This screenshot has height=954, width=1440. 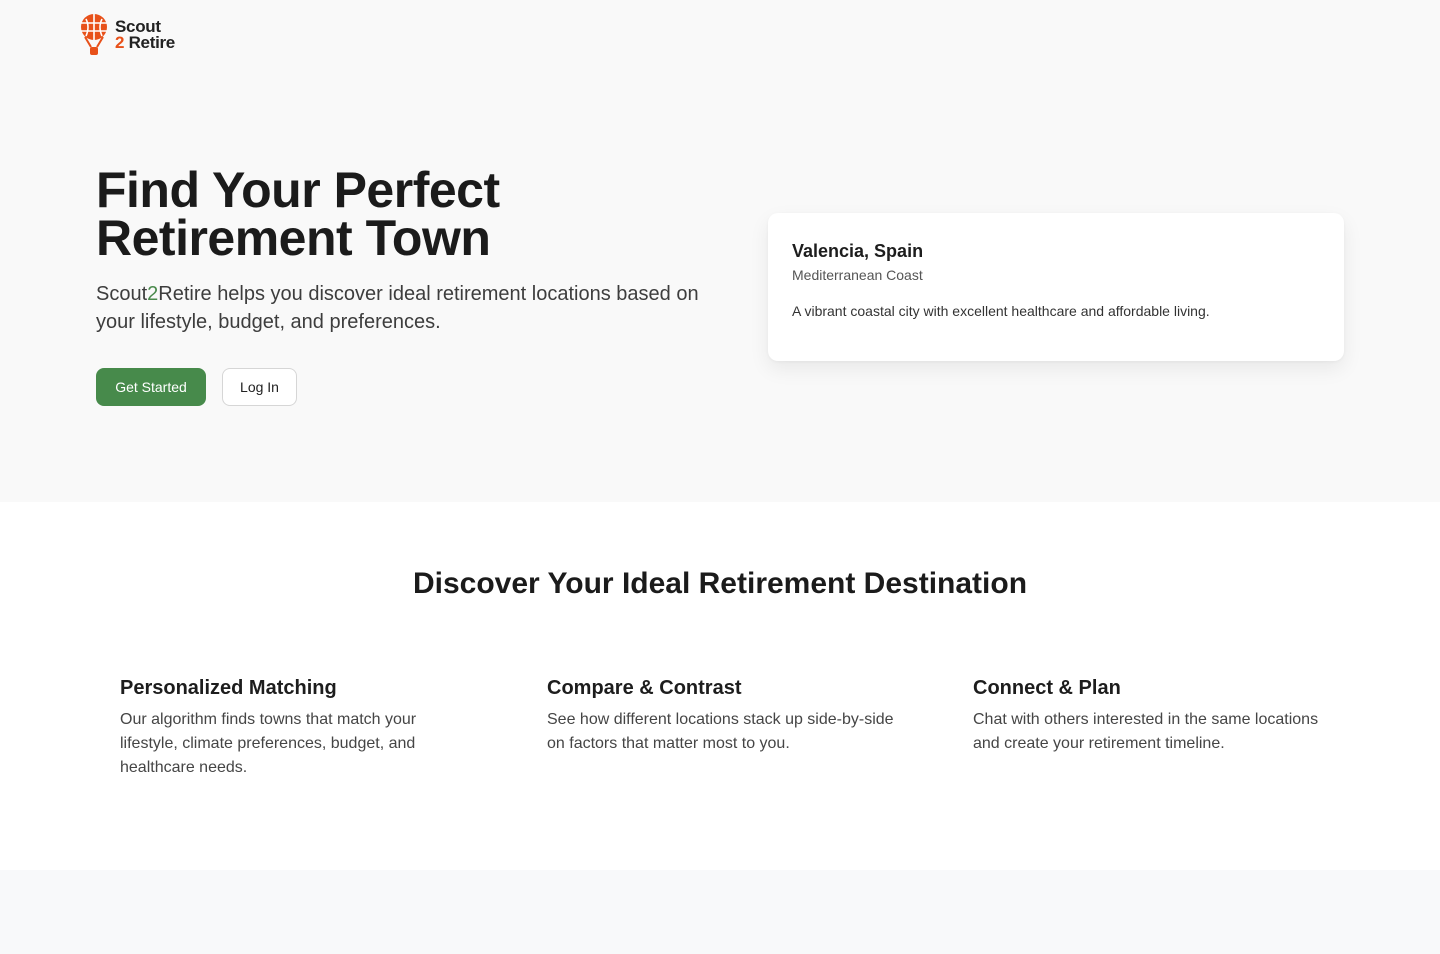 I want to click on feature-title: Compare & Contrast, so click(x=644, y=688).